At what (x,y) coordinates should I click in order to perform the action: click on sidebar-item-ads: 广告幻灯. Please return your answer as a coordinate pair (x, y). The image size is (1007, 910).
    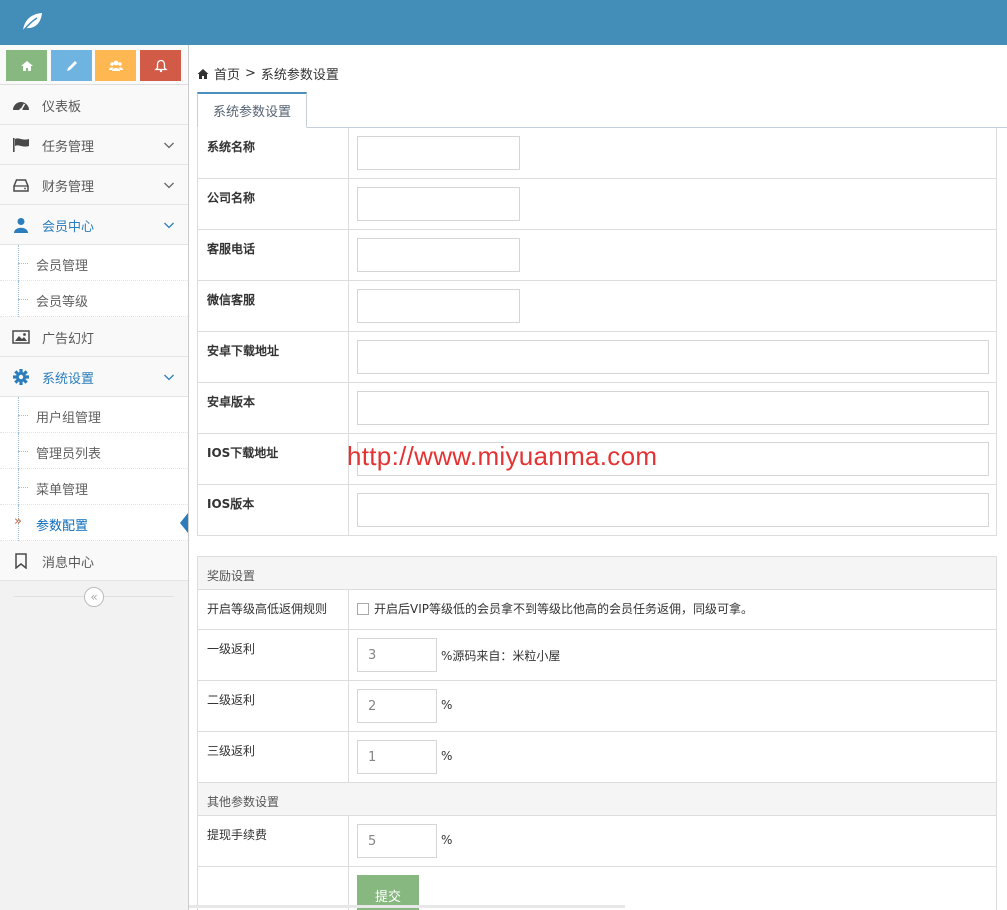
    Looking at the image, I should click on (94, 337).